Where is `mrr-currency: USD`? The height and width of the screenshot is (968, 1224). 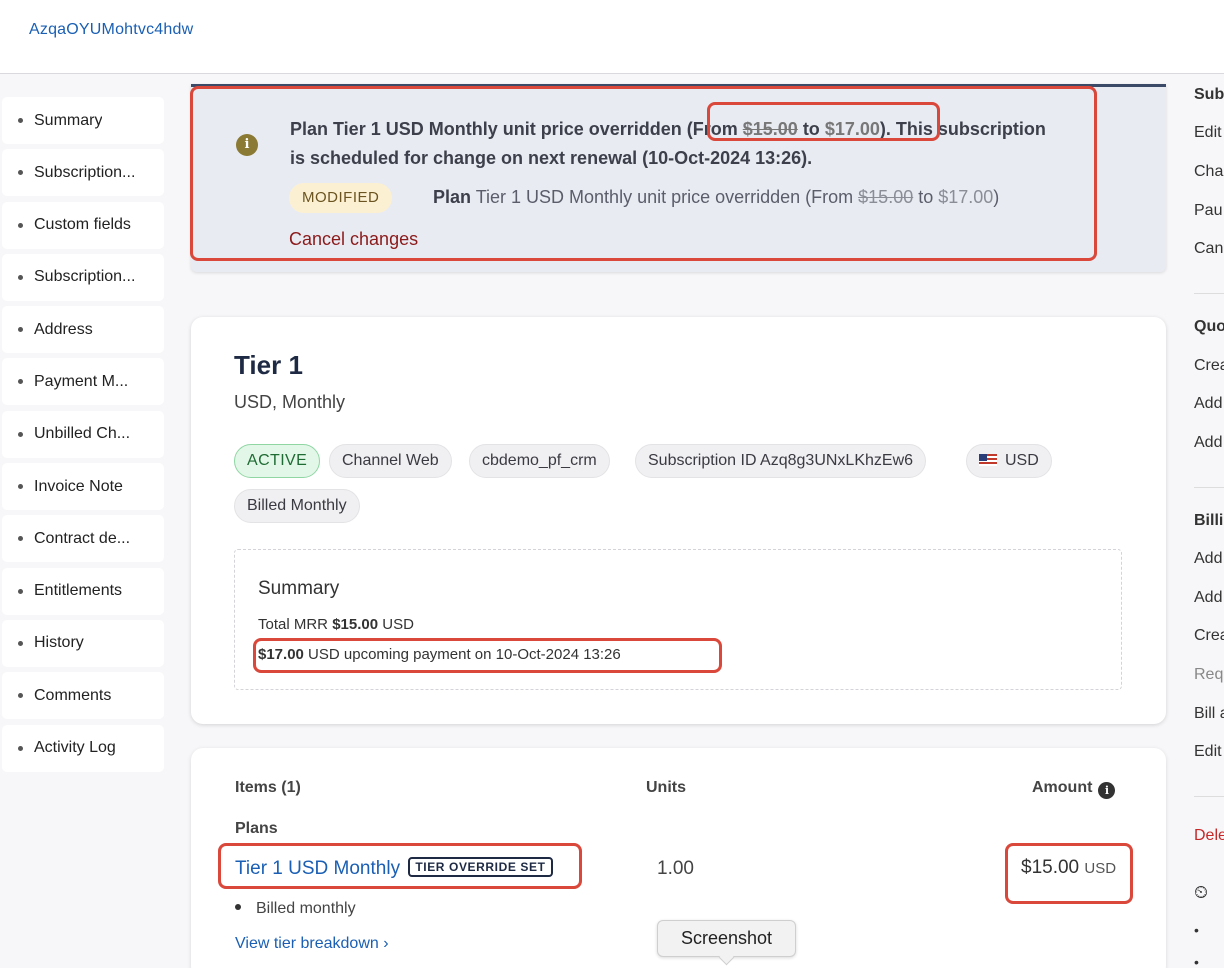 mrr-currency: USD is located at coordinates (396, 624).